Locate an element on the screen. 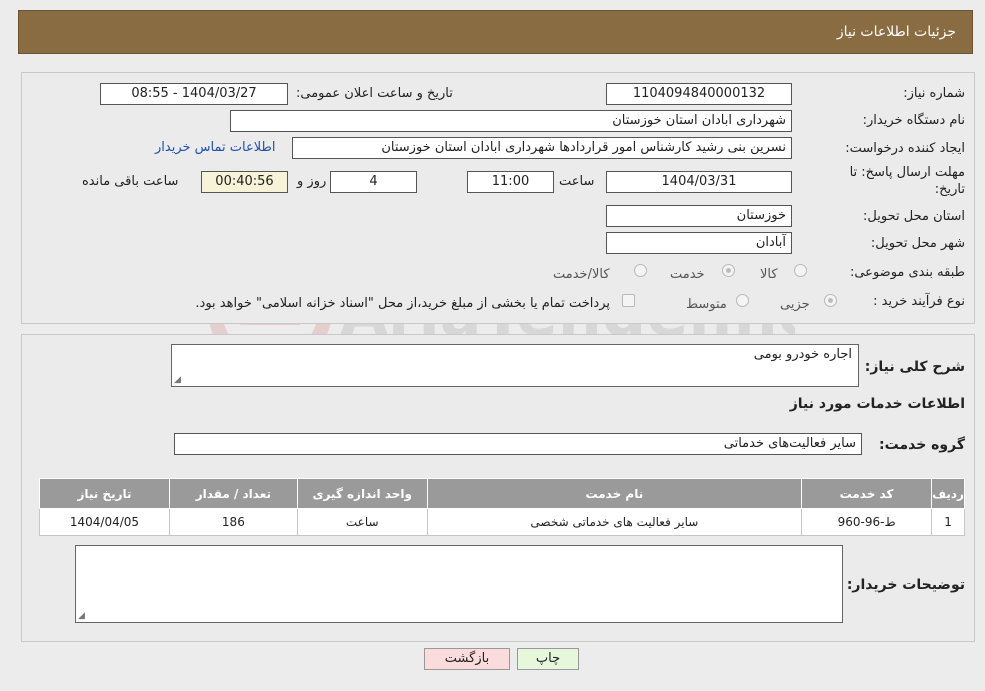 This screenshot has height=691, width=985. deadline-date-field: 1404/03/31 is located at coordinates (699, 182).